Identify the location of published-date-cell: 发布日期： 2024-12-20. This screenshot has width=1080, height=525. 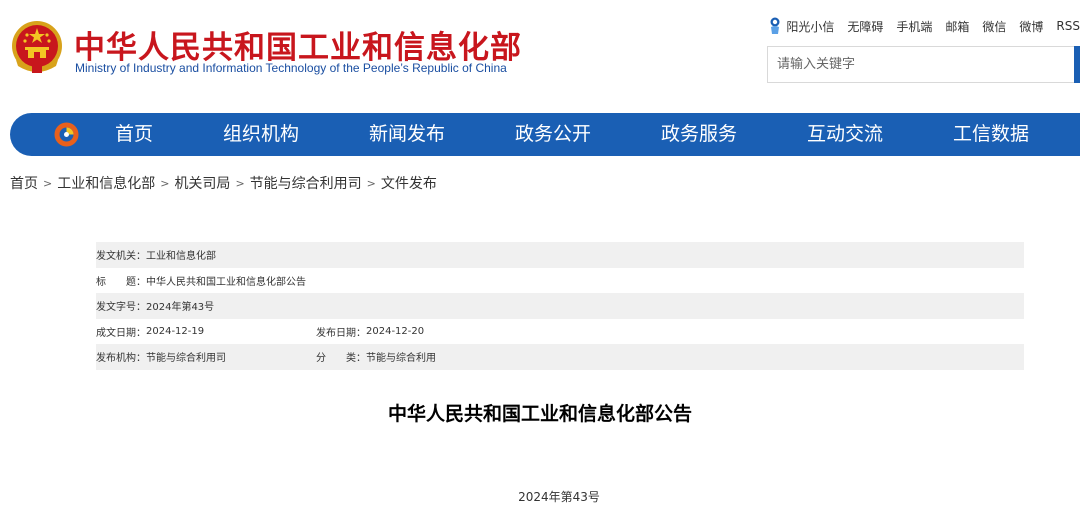
(370, 331).